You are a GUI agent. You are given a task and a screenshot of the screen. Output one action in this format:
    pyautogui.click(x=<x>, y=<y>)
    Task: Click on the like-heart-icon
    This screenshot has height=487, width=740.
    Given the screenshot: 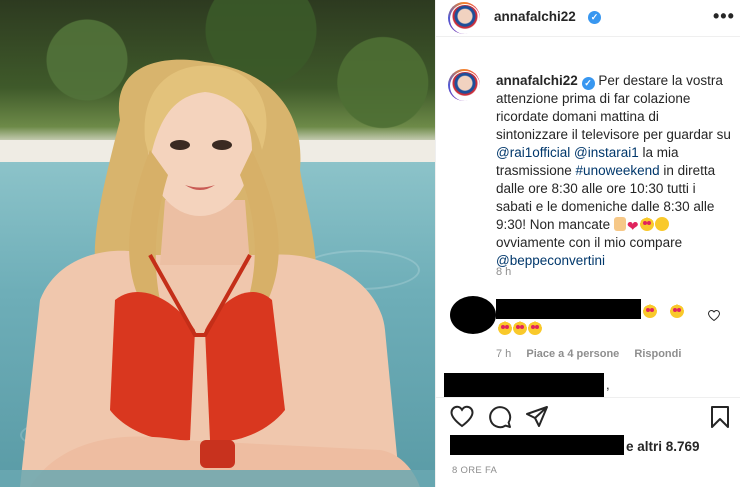 What is the action you would take?
    pyautogui.click(x=462, y=417)
    